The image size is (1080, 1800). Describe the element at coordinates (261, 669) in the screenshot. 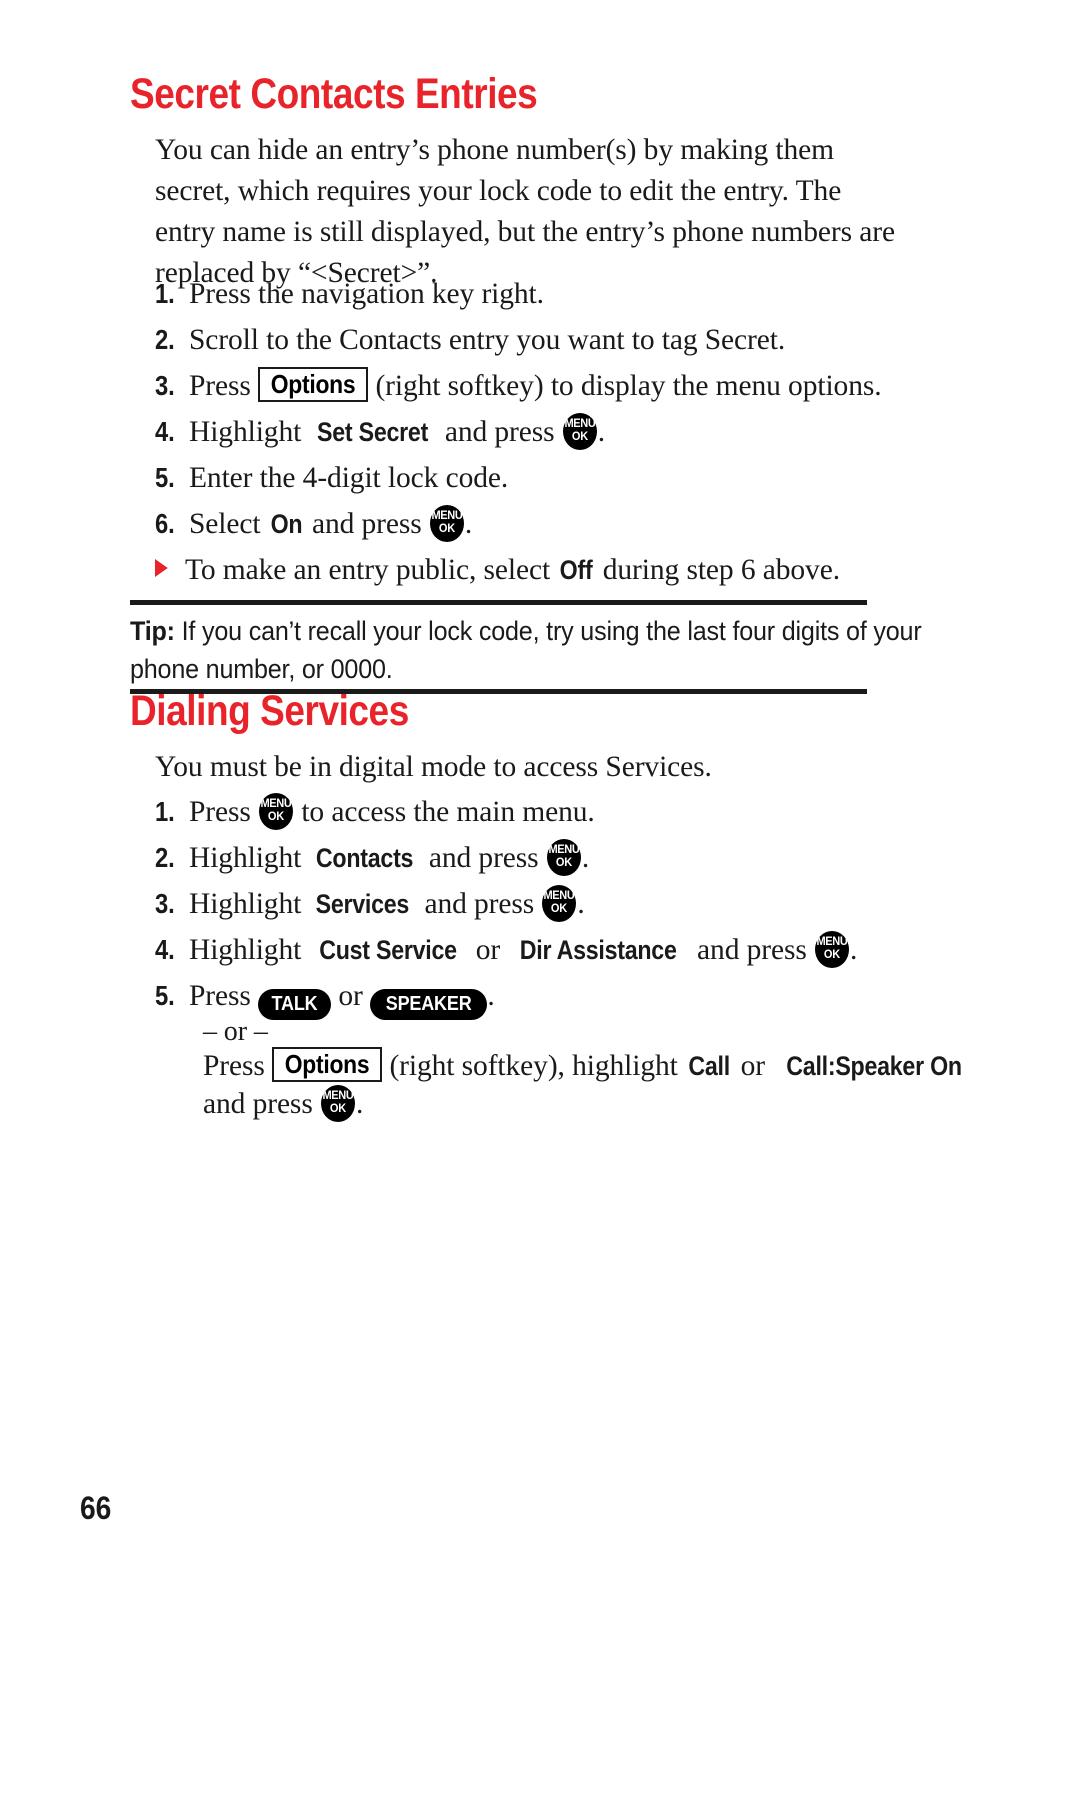

I see `tip-line-2: phone number, or 0000.` at that location.